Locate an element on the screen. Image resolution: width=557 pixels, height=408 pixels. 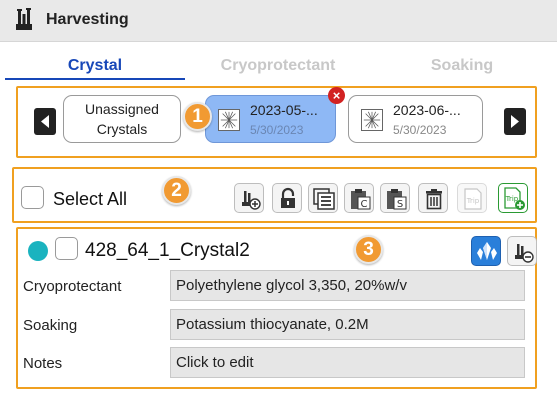
add-crystal-button is located at coordinates (249, 198).